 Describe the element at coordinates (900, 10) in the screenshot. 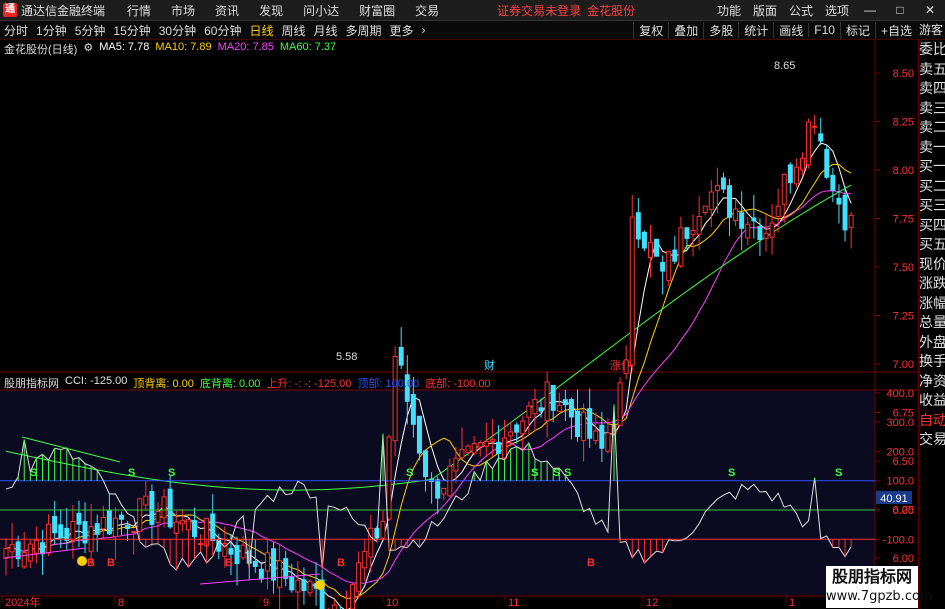

I see `maximize-icon: □` at that location.